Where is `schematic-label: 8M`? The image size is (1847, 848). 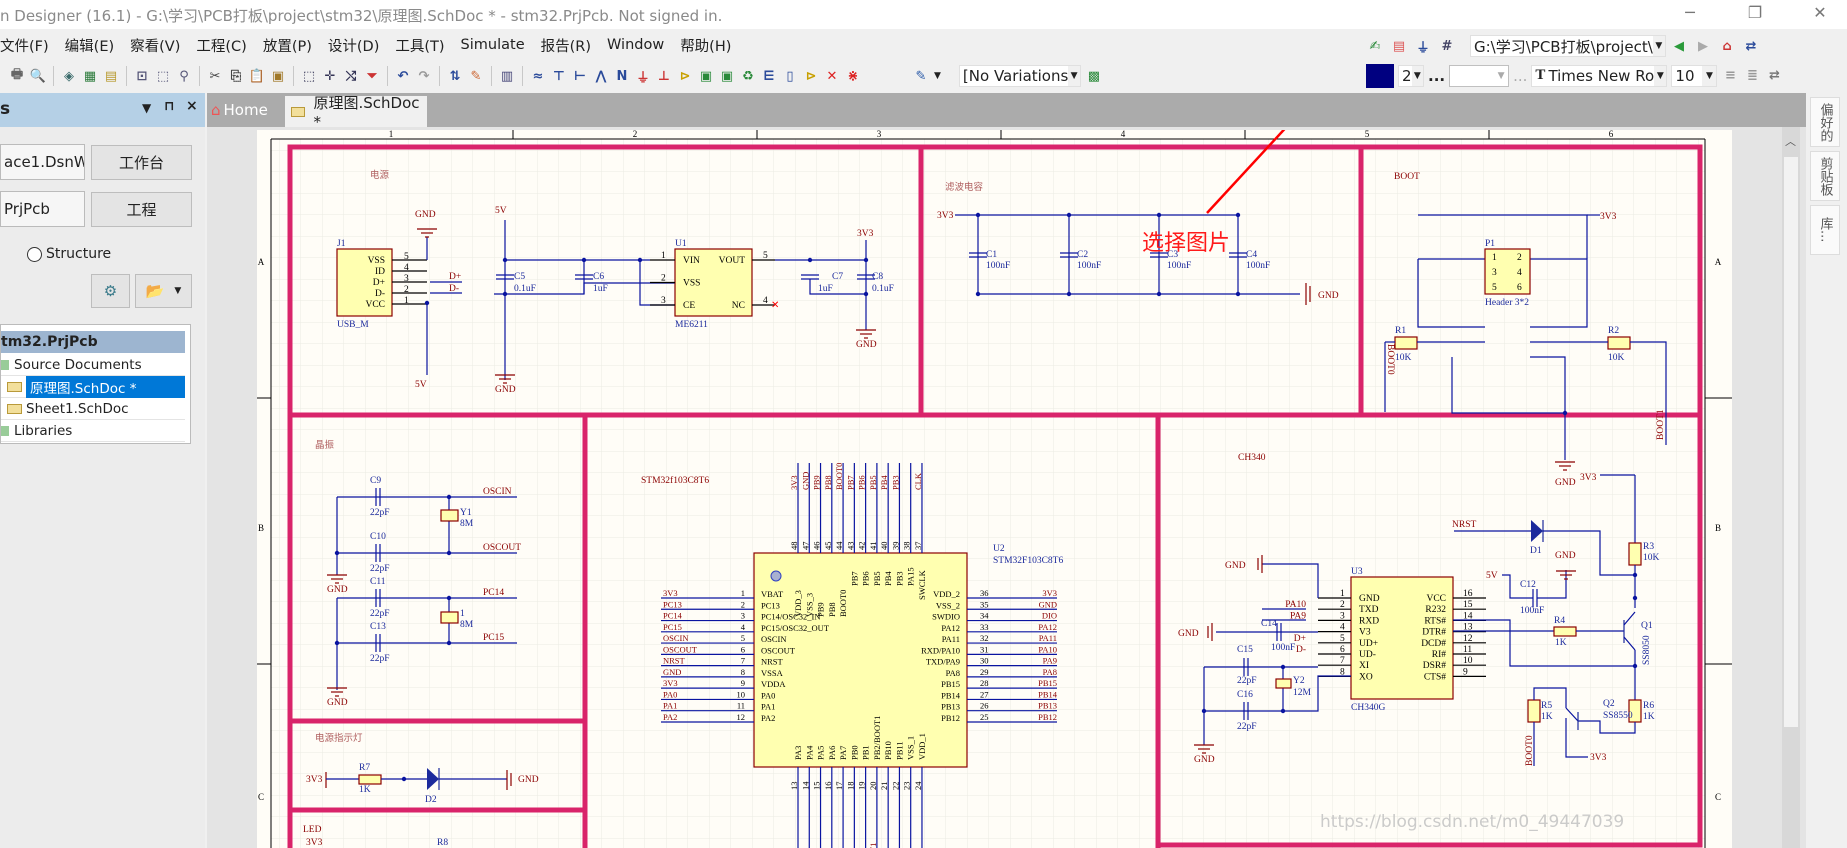
schematic-label: 8M is located at coordinates (467, 524).